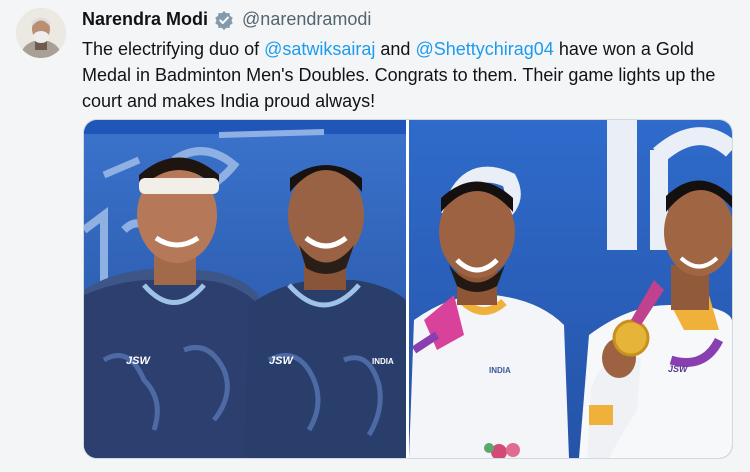 The height and width of the screenshot is (472, 750). Describe the element at coordinates (678, 369) in the screenshot. I see `medal-ribbon-brand-text: JSW` at that location.